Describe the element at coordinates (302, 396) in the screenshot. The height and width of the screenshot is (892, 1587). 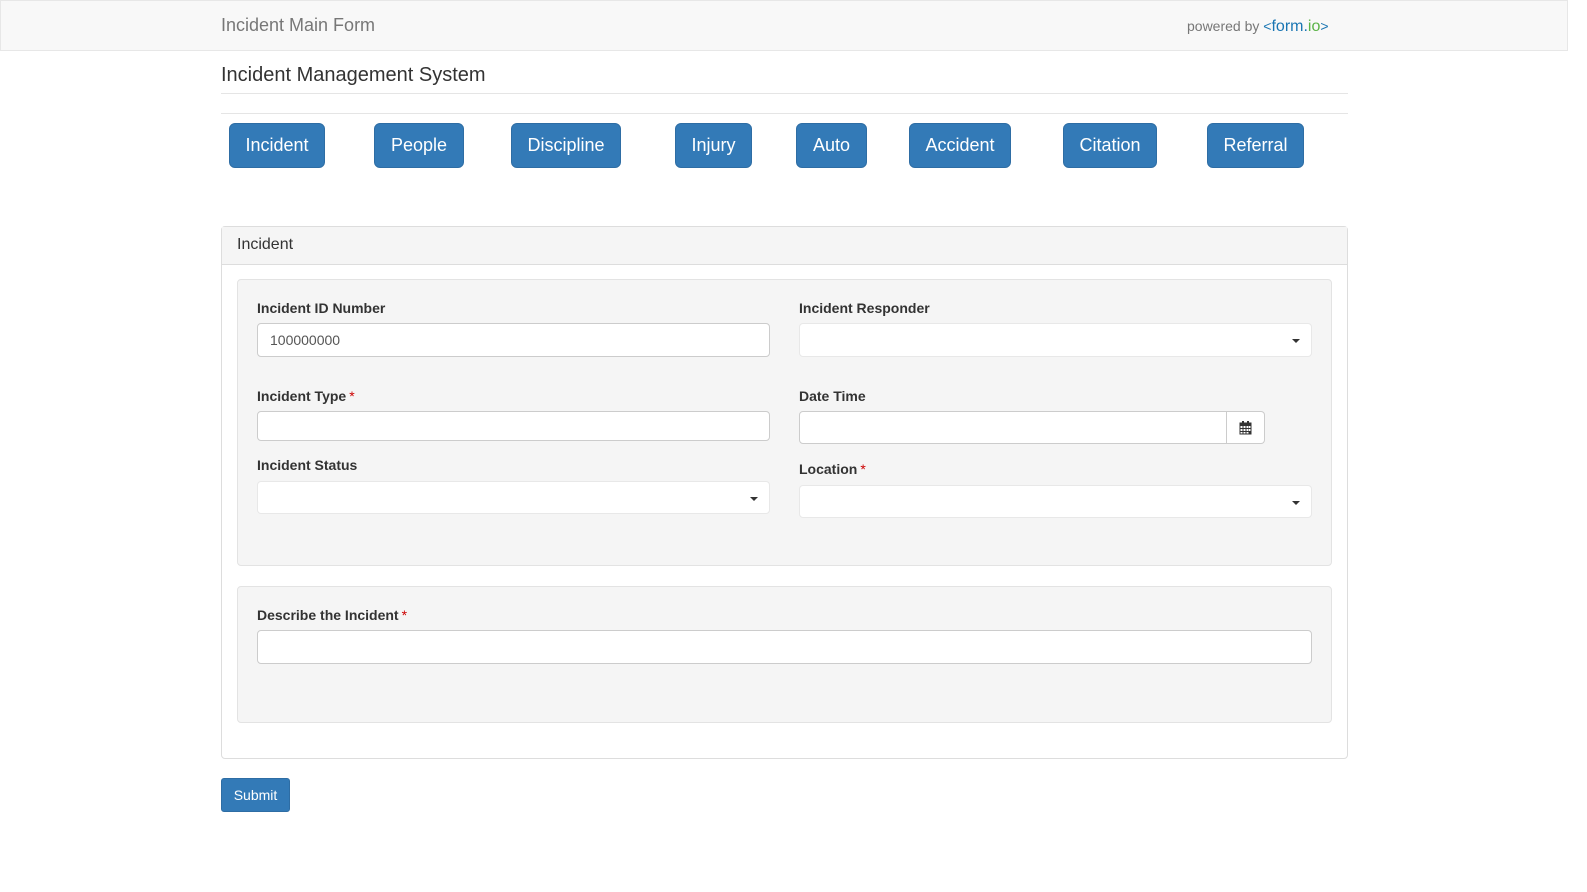
I see `incident-type-label-text: Incident Type` at that location.